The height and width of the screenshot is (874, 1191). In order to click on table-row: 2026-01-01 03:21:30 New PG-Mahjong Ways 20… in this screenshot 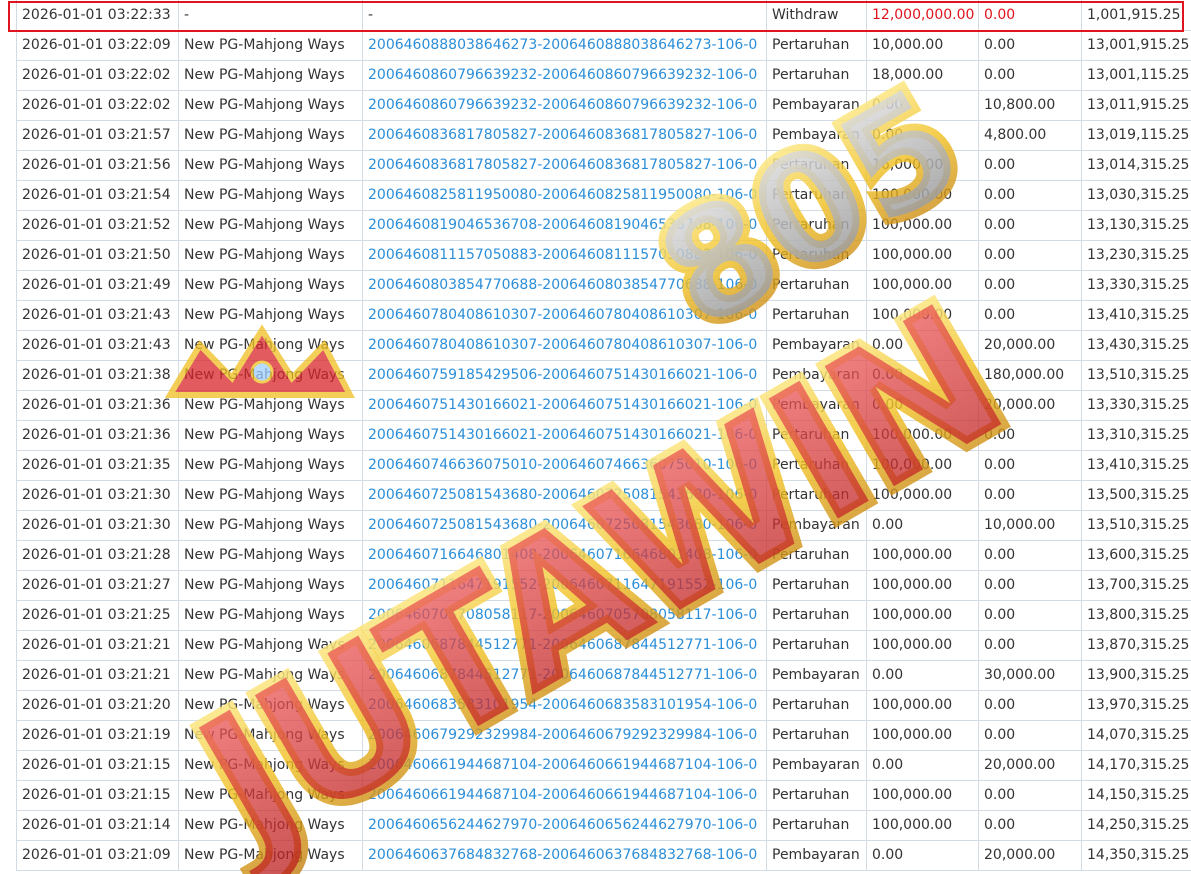, I will do `click(603, 525)`.